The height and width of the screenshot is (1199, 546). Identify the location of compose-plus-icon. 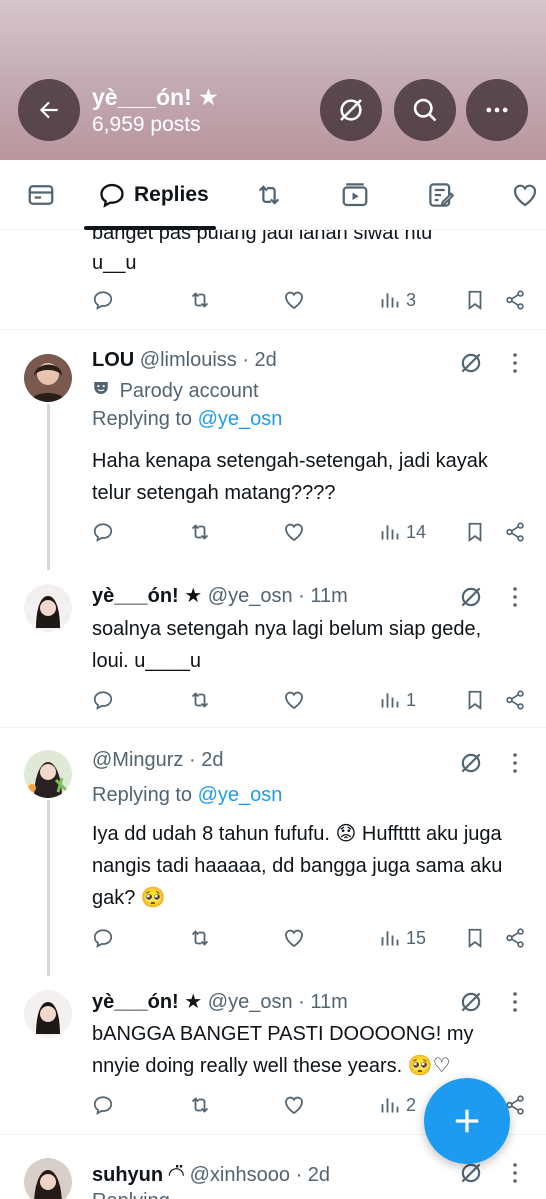
(467, 1121).